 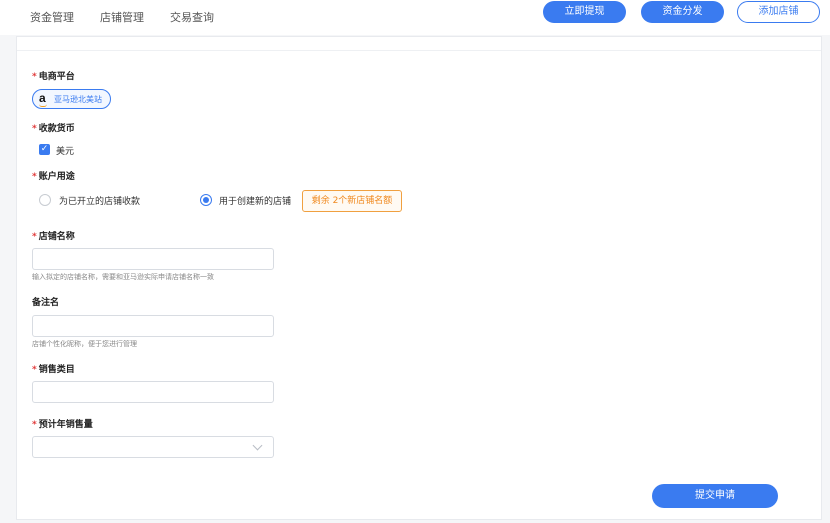 What do you see at coordinates (78, 99) in the screenshot?
I see `platform-chip-label: 亚马逊北美站` at bounding box center [78, 99].